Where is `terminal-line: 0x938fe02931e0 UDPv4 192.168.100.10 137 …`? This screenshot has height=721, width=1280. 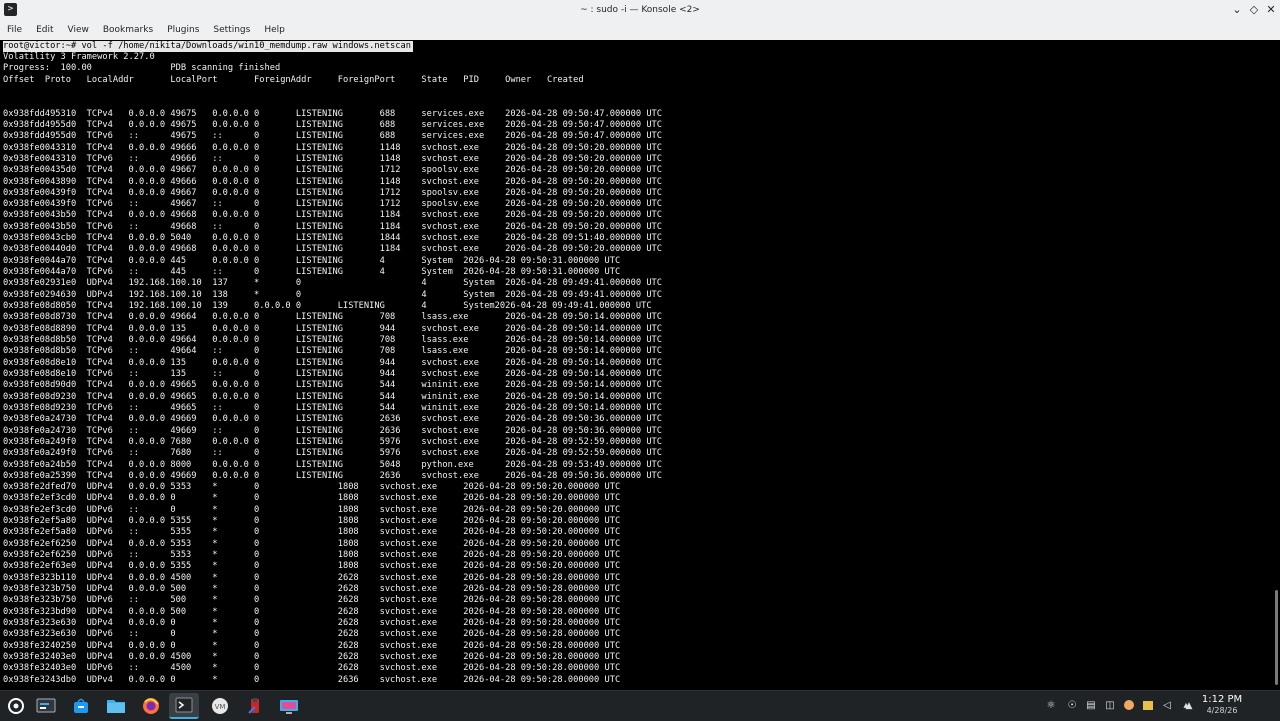
terminal-line: 0x938fe02931e0 UDPv4 192.168.100.10 137 … is located at coordinates (333, 283).